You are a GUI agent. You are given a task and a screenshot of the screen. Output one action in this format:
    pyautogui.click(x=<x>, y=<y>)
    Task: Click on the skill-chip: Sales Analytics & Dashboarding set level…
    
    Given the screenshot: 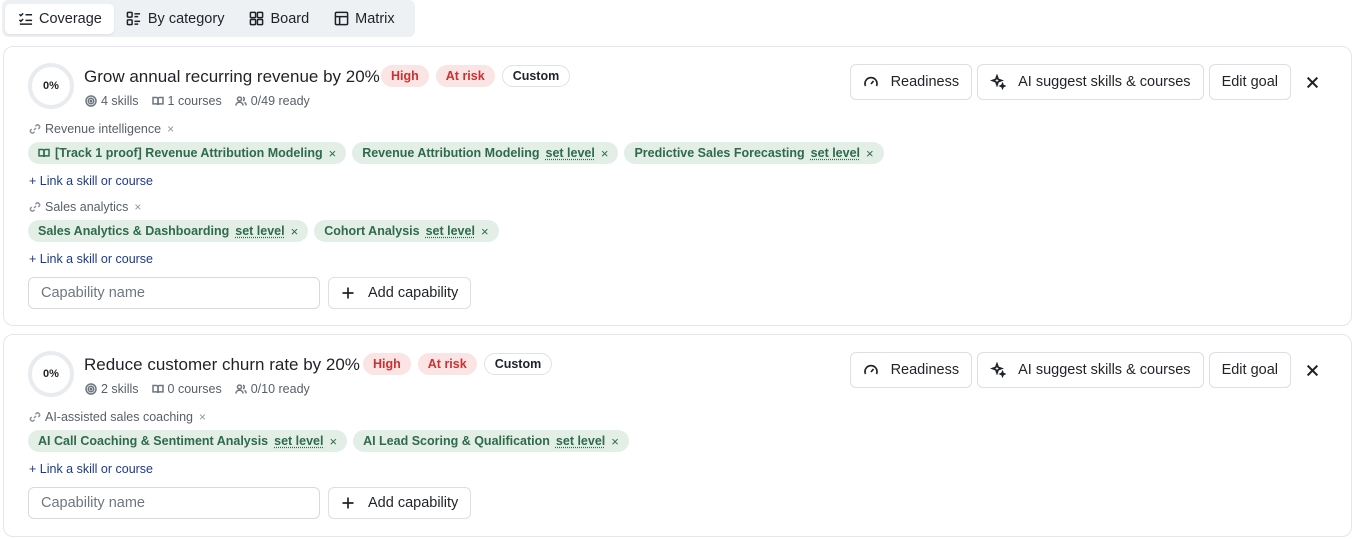 What is the action you would take?
    pyautogui.click(x=168, y=231)
    